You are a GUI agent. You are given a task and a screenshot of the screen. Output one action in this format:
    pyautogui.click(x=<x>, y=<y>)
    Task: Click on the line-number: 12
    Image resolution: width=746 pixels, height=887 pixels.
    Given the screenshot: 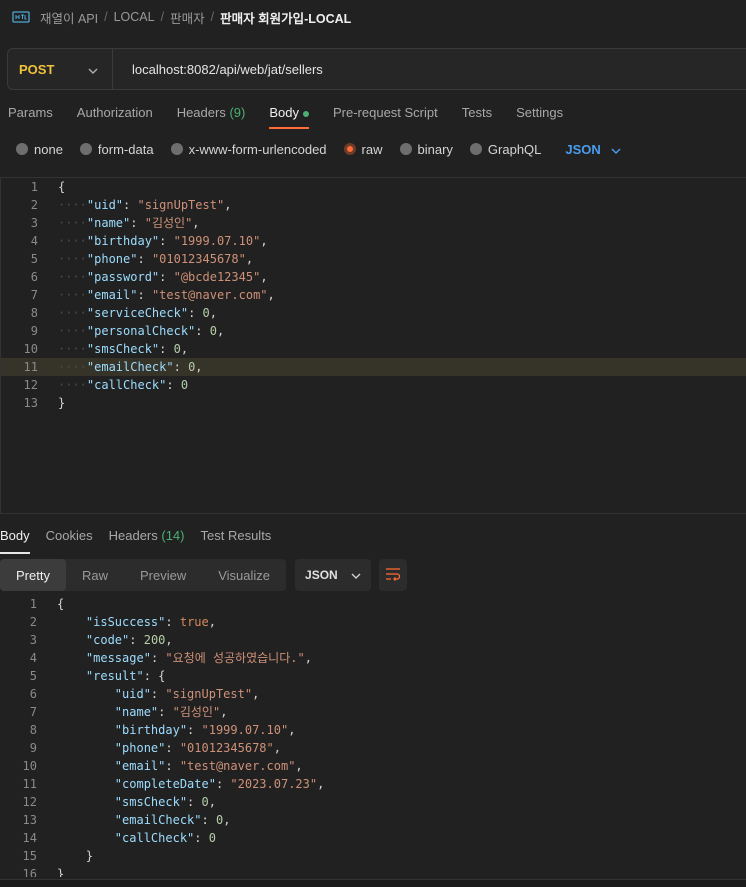 What is the action you would take?
    pyautogui.click(x=30, y=385)
    